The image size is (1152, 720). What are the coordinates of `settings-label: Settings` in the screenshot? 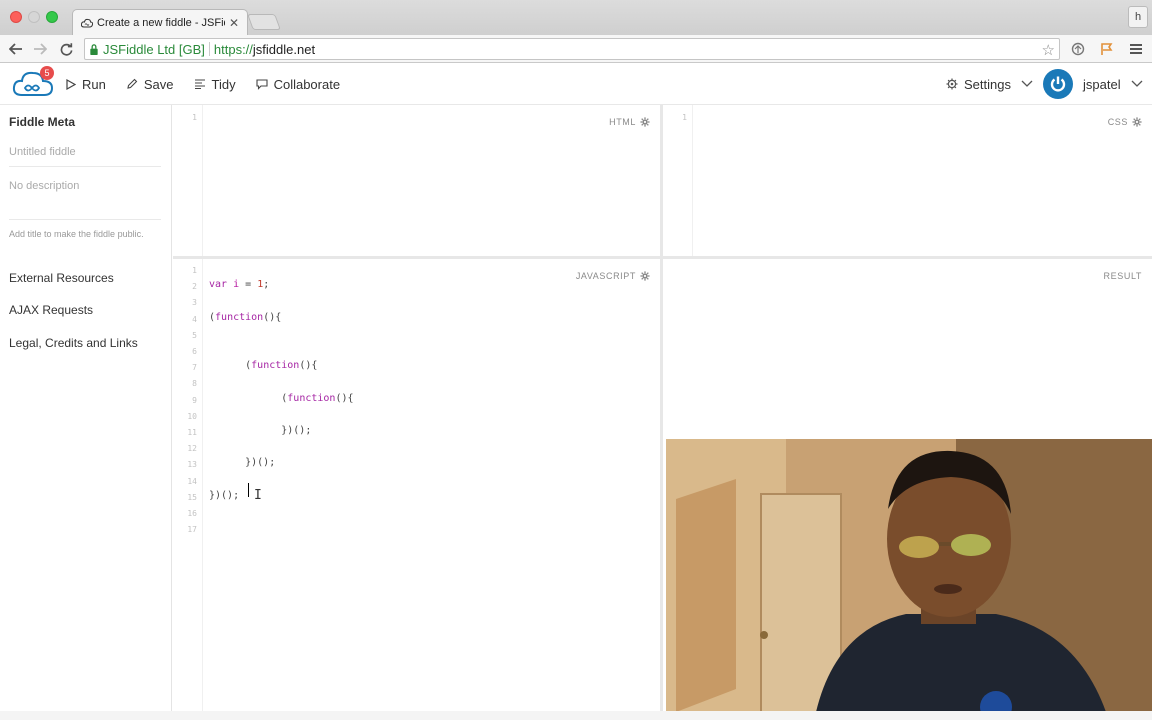 It's located at (987, 84).